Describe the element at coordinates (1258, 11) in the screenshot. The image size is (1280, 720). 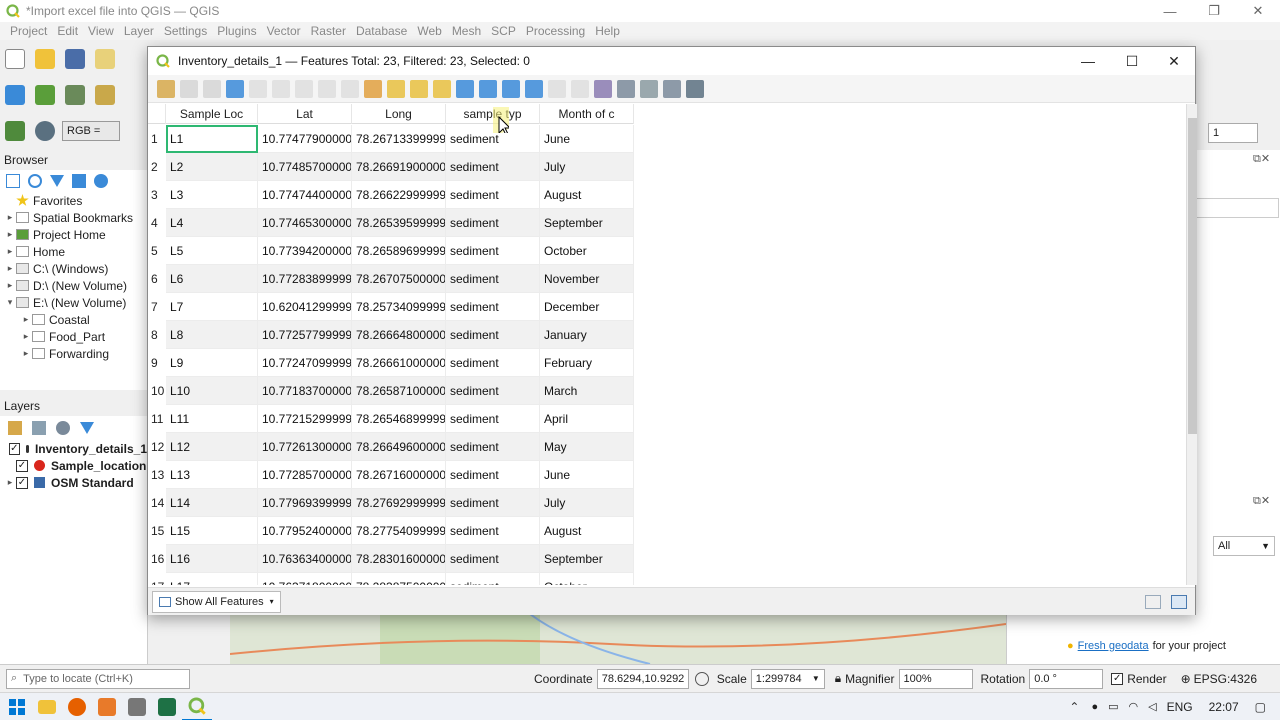
I see `close-icon: ✕` at that location.